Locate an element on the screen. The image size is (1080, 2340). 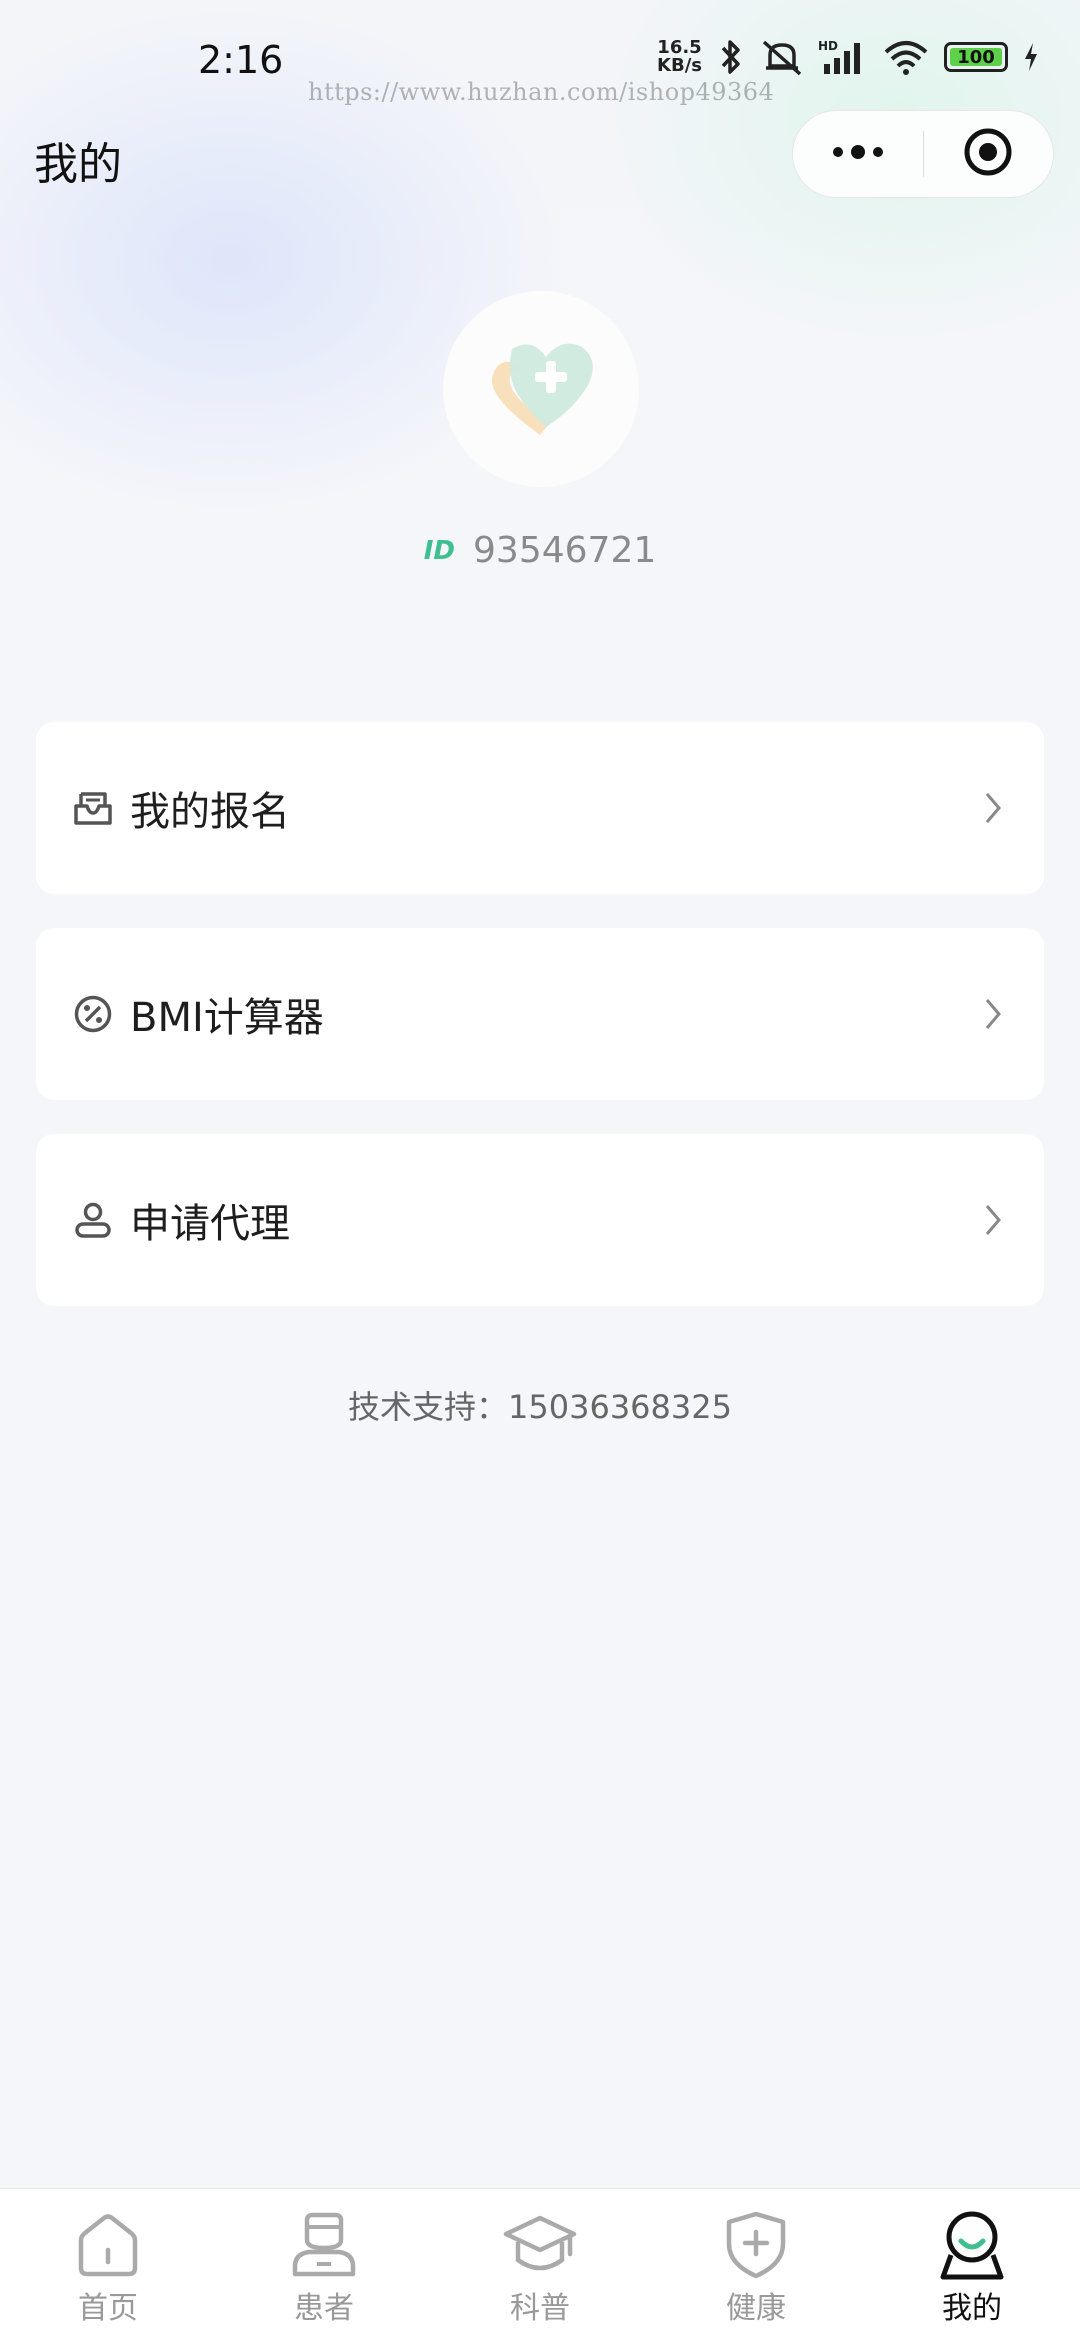
mute-bell-icon is located at coordinates (782, 57).